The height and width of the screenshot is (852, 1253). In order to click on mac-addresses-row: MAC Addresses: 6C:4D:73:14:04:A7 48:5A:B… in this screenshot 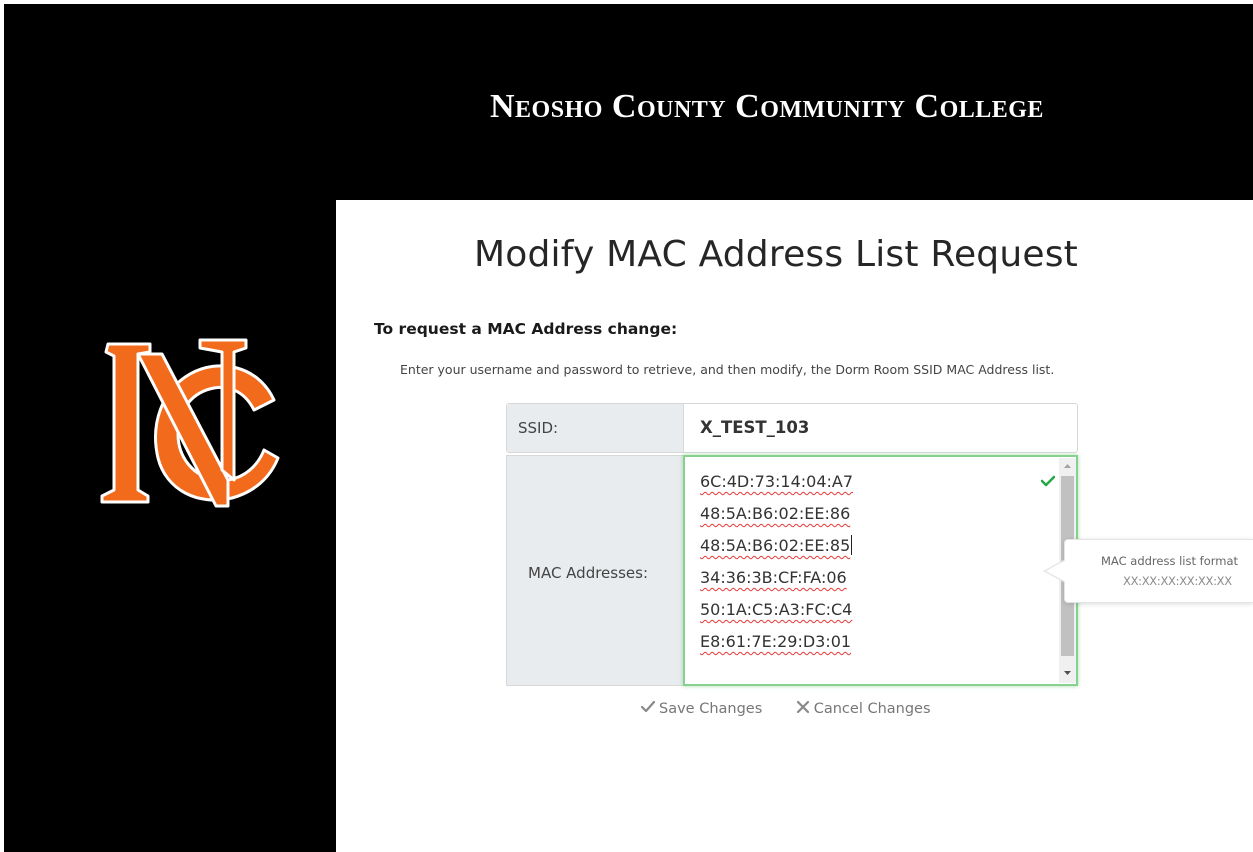, I will do `click(792, 570)`.